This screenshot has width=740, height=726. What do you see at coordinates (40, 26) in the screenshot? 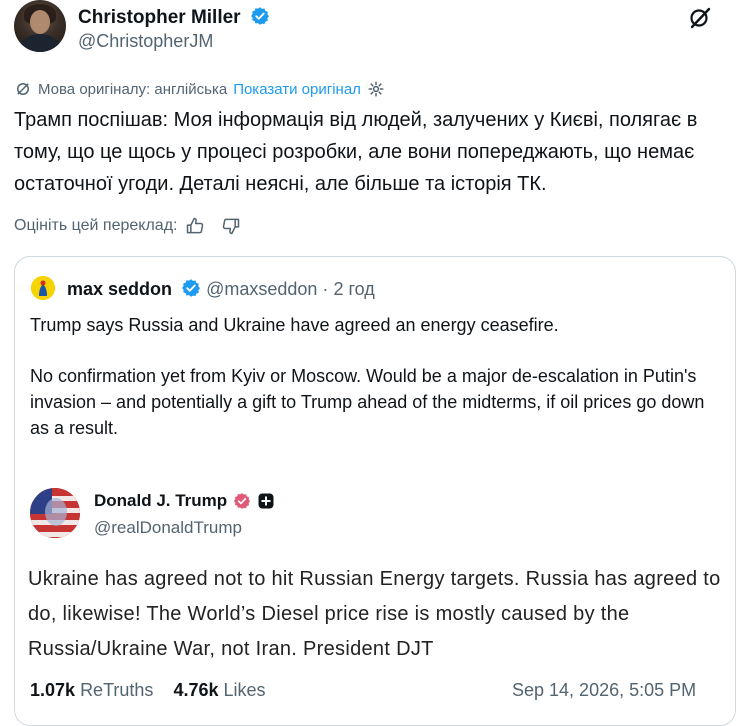
I see `author-avatar` at bounding box center [40, 26].